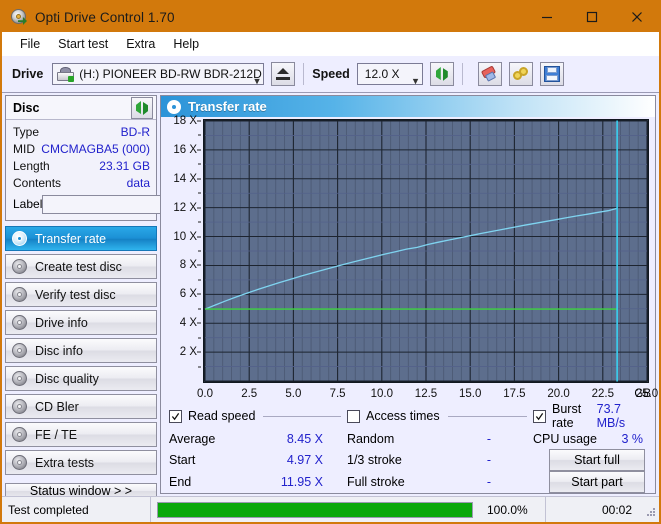  I want to click on menu-item-file: File, so click(30, 44).